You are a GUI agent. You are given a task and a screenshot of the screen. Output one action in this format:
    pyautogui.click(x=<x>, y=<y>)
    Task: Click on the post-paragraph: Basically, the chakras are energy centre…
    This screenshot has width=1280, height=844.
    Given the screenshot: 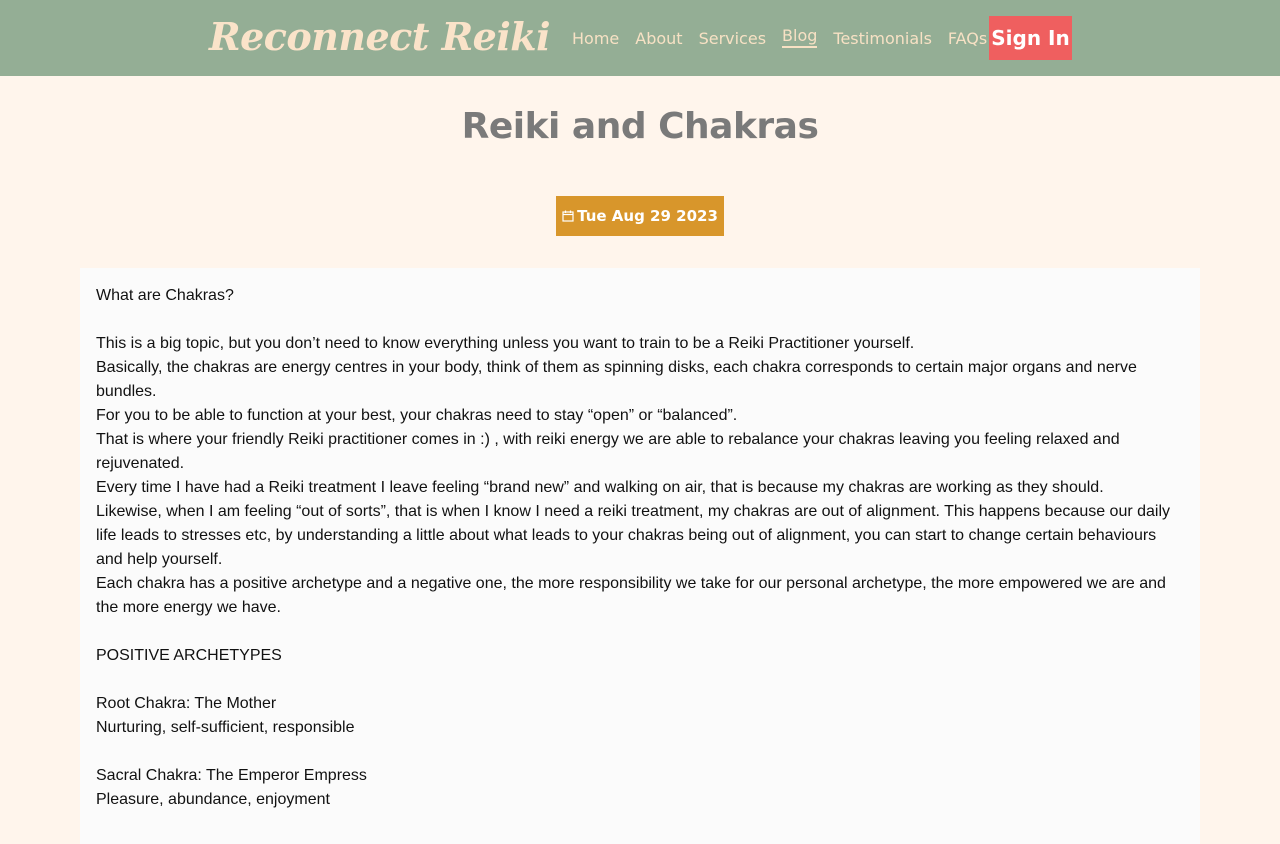 What is the action you would take?
    pyautogui.click(x=616, y=379)
    